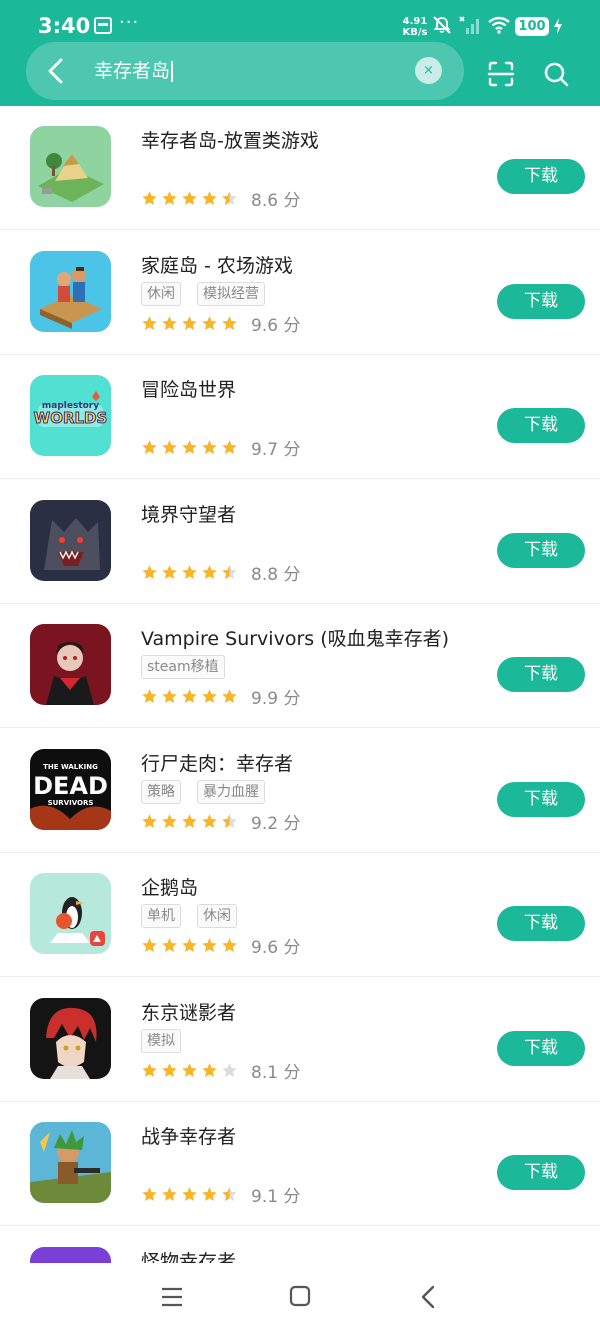  What do you see at coordinates (300, 666) in the screenshot?
I see `app-list-item: Vampire Survivors (吸血鬼幸存者) steam移植 9.9 分 下载` at bounding box center [300, 666].